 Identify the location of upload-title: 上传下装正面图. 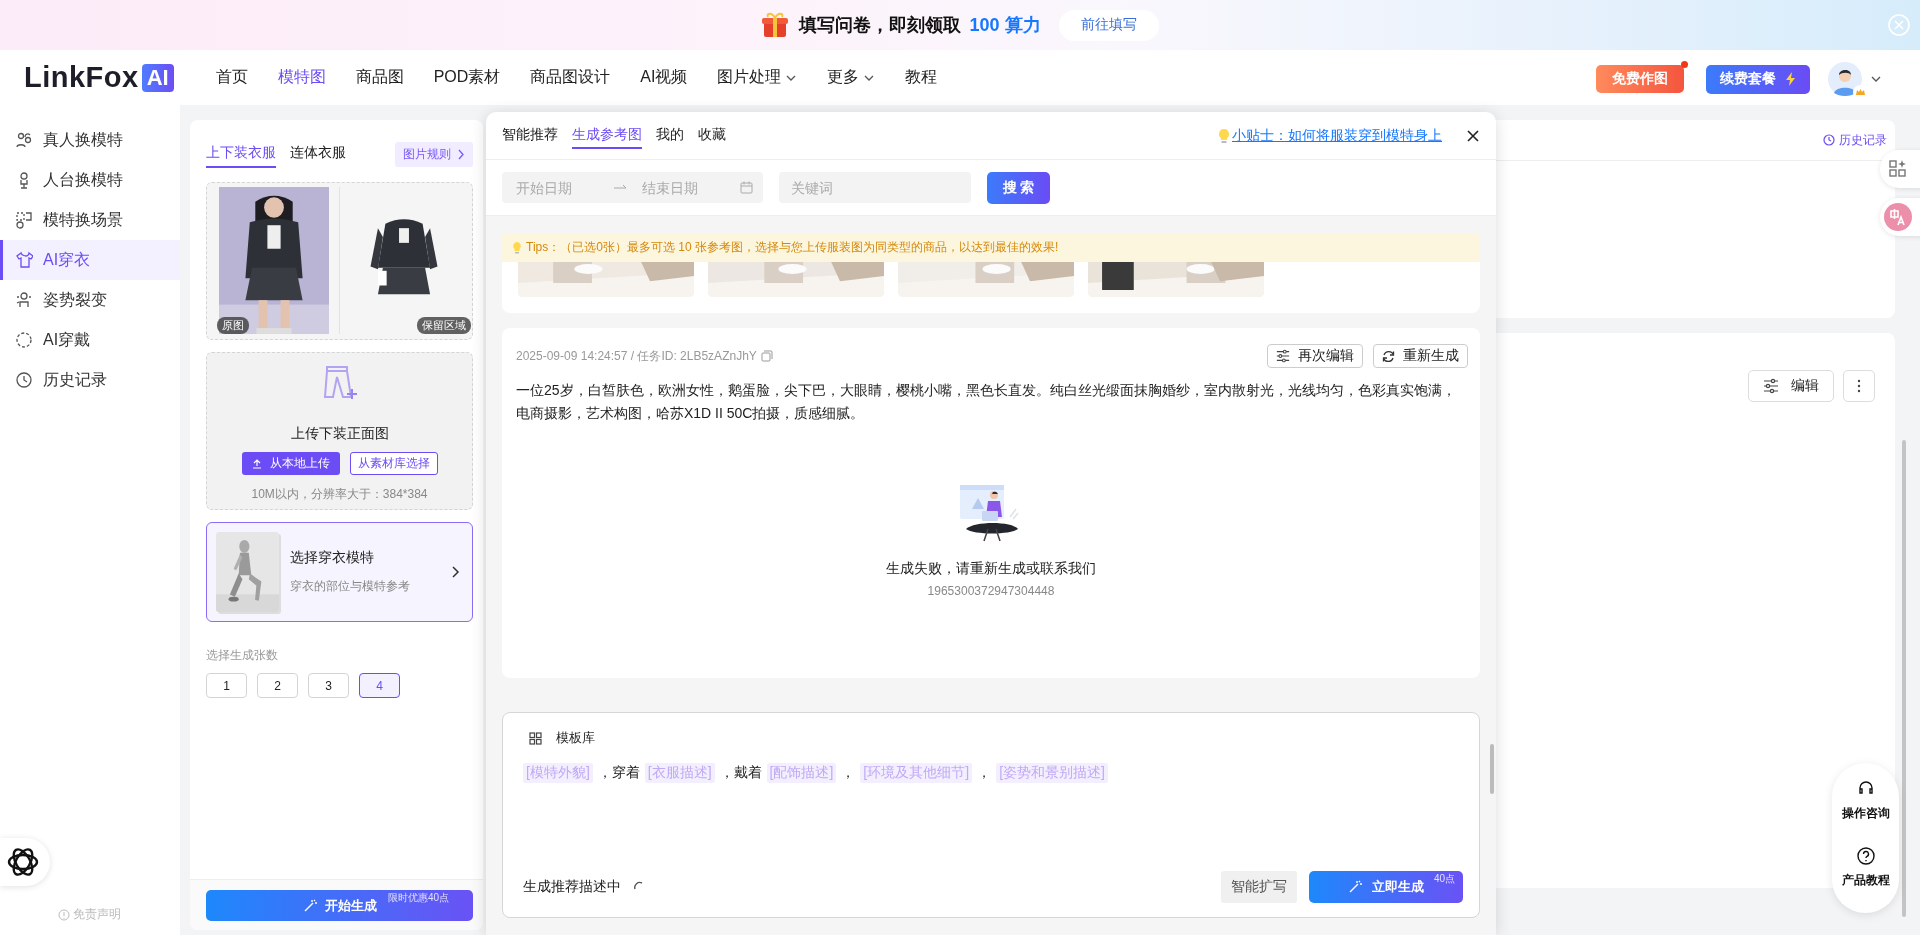
(339, 434).